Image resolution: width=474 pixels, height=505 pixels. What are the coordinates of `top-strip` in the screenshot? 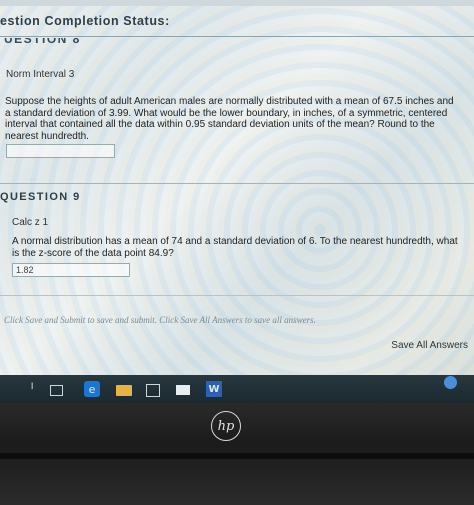 It's located at (237, 3).